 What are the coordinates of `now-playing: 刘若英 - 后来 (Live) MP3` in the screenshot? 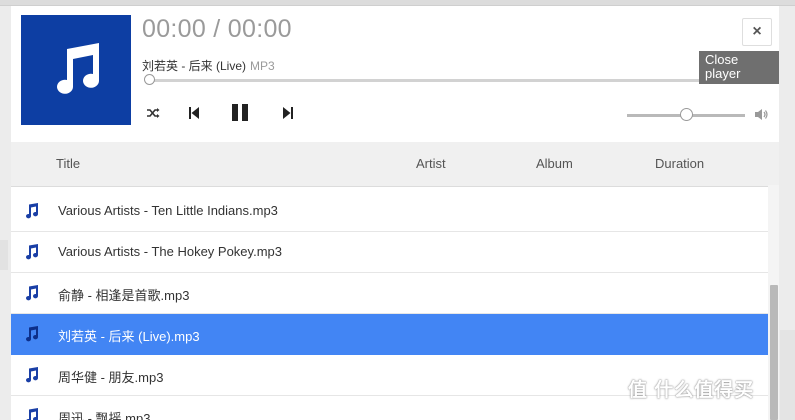 It's located at (208, 65).